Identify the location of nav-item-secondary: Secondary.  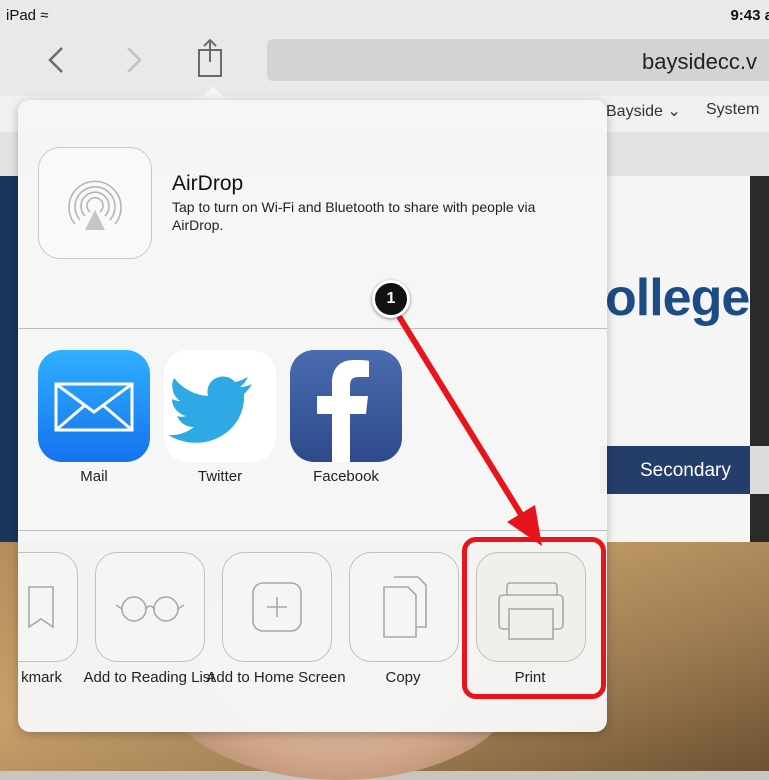
(685, 471).